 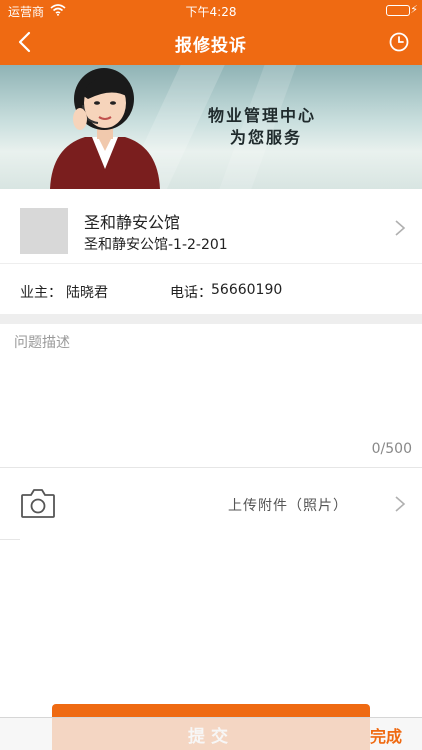 What do you see at coordinates (266, 137) in the screenshot?
I see `slogan-line-2: 为您服务` at bounding box center [266, 137].